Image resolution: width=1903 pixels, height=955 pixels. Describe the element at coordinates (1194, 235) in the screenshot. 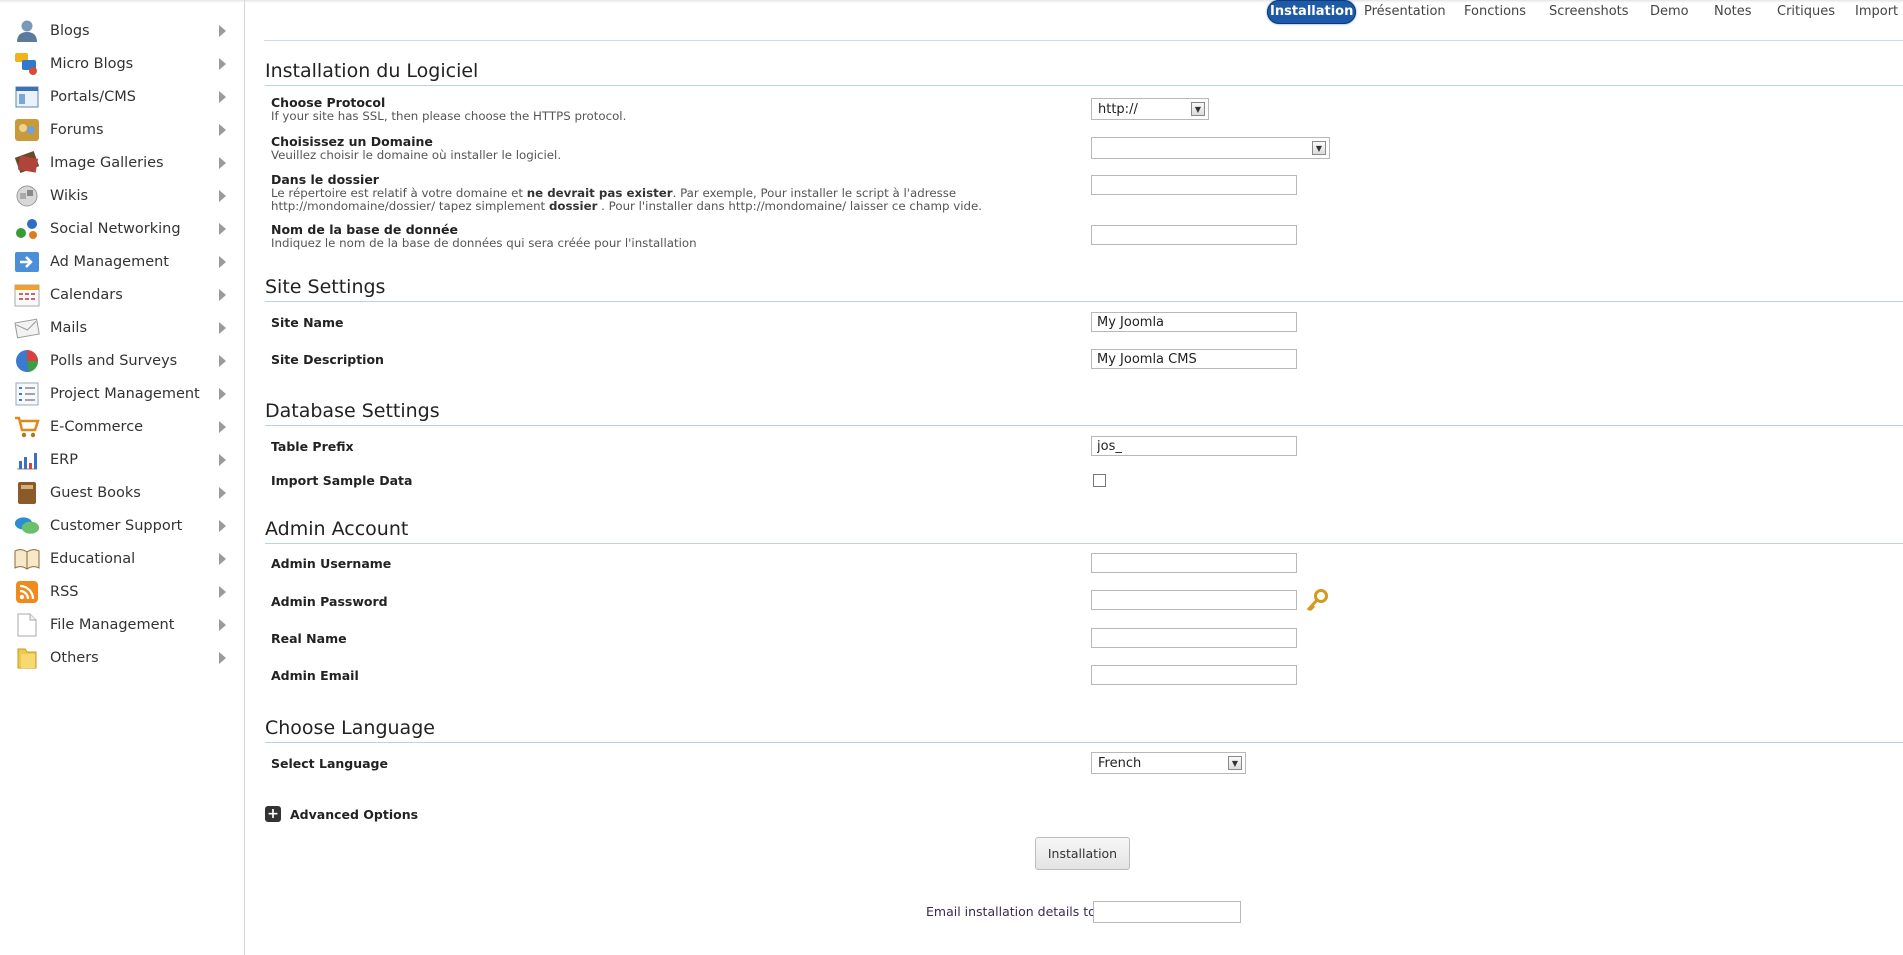

I see `database-name-input` at that location.